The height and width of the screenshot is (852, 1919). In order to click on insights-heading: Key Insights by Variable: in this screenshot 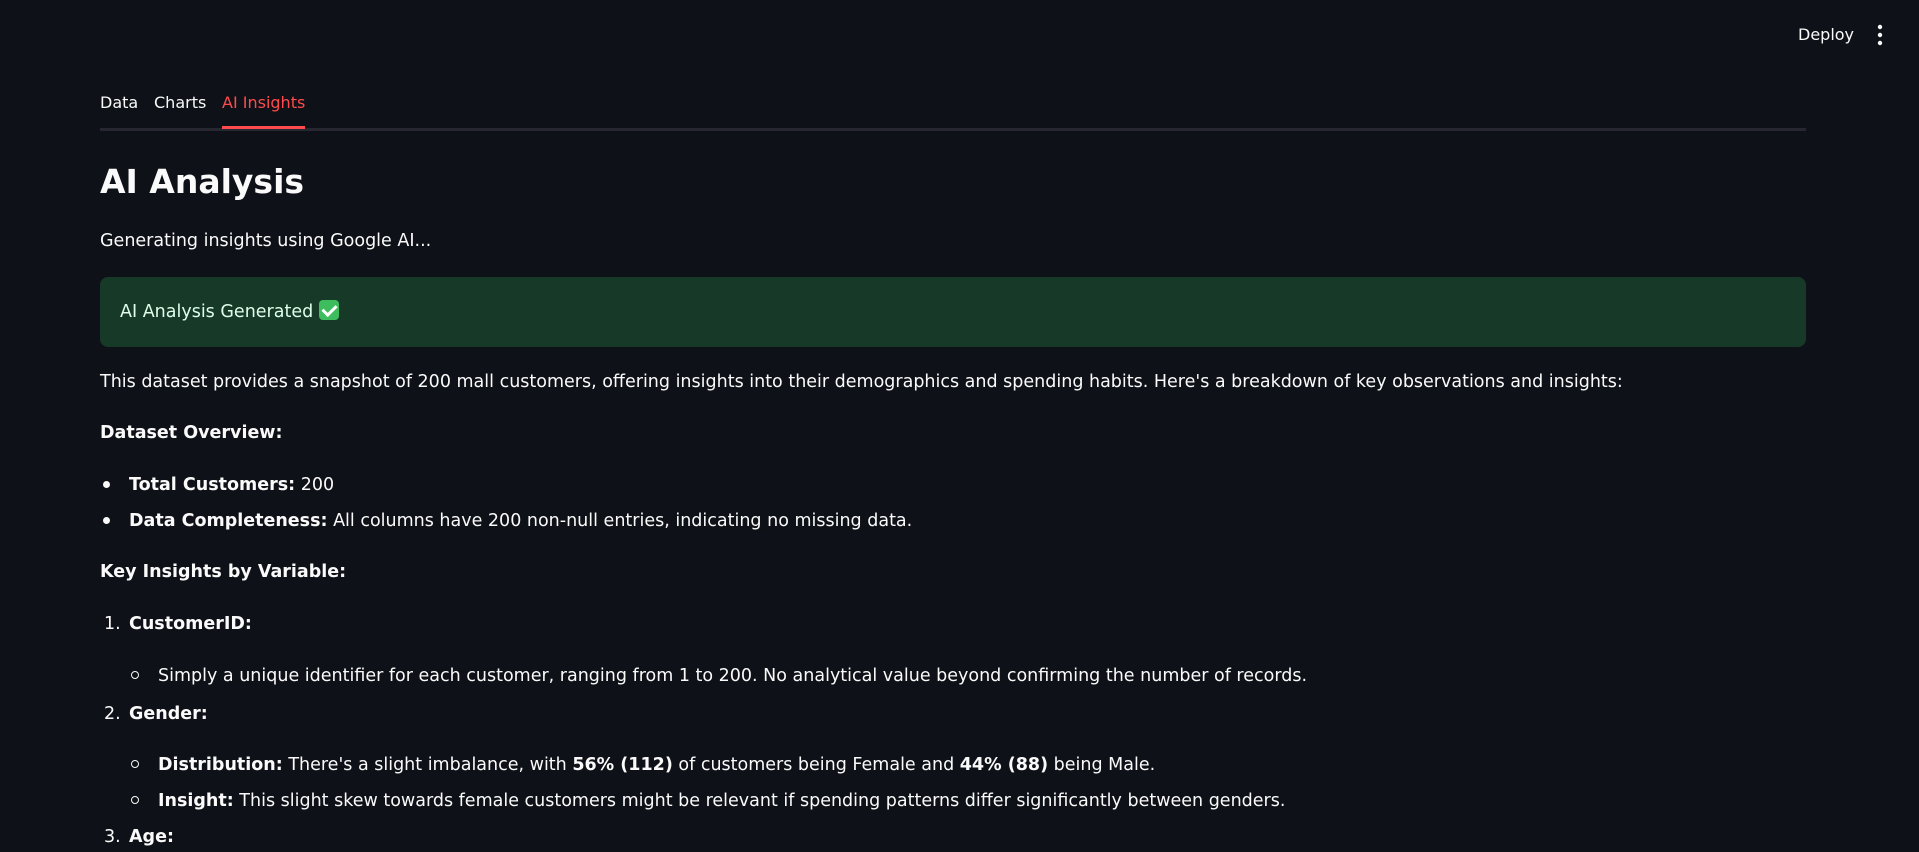, I will do `click(223, 572)`.